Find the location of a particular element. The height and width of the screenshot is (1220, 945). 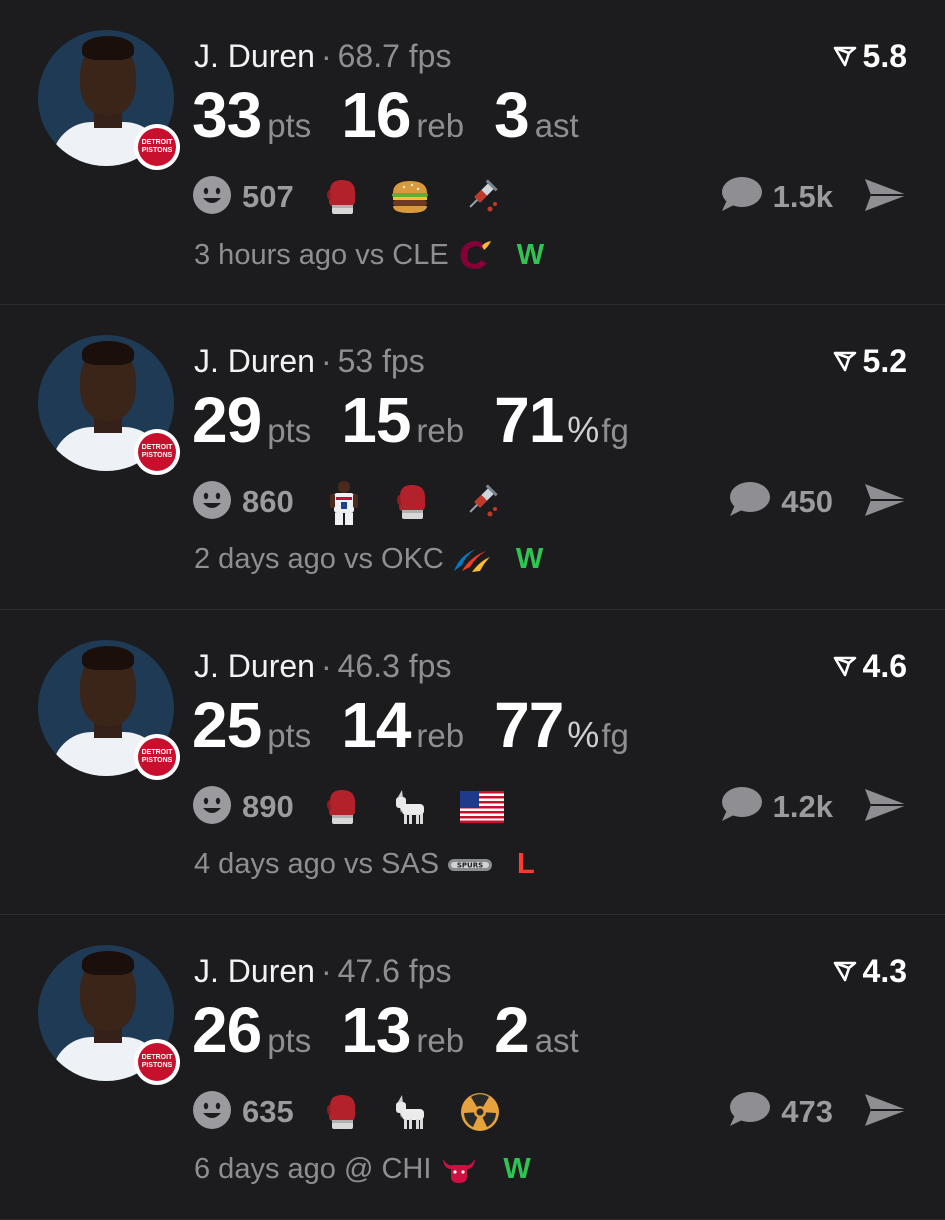

comment-button: 1.2k is located at coordinates (776, 807).